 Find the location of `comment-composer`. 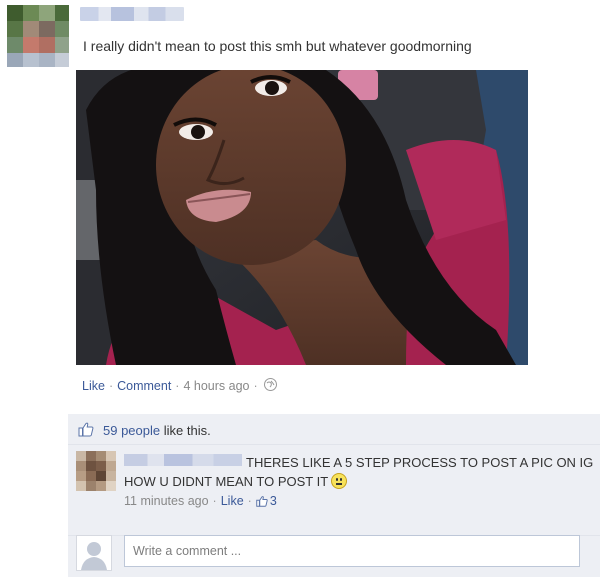

comment-composer is located at coordinates (334, 552).